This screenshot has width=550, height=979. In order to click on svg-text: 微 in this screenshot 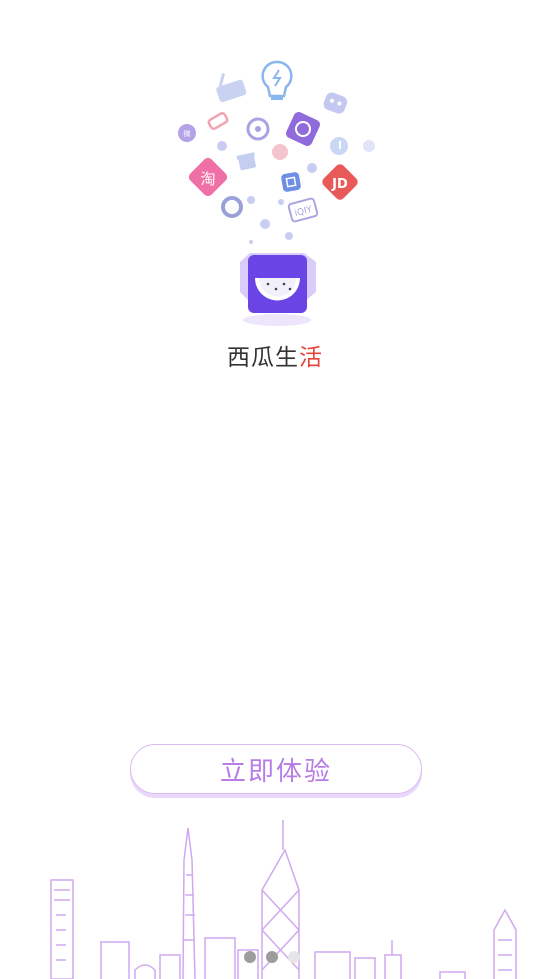, I will do `click(187, 133)`.